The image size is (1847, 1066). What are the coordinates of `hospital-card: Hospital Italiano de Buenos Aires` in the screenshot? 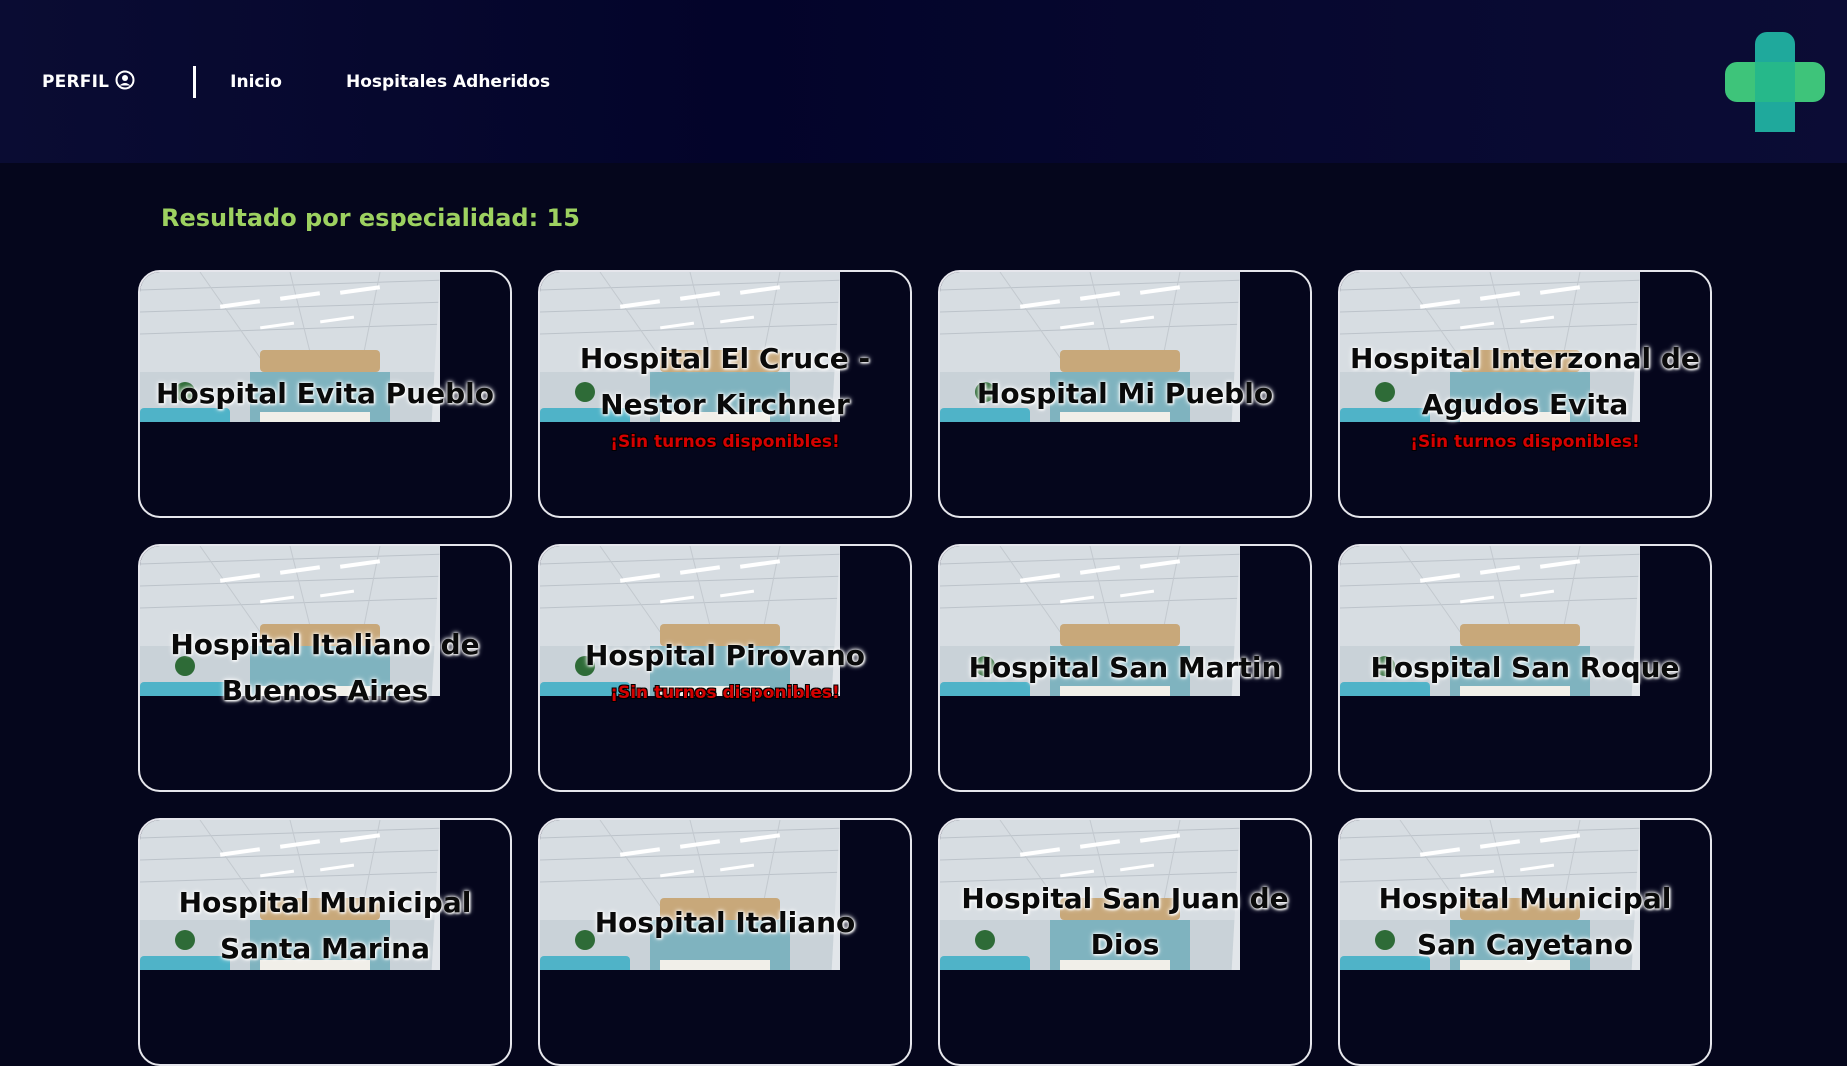 It's located at (325, 668).